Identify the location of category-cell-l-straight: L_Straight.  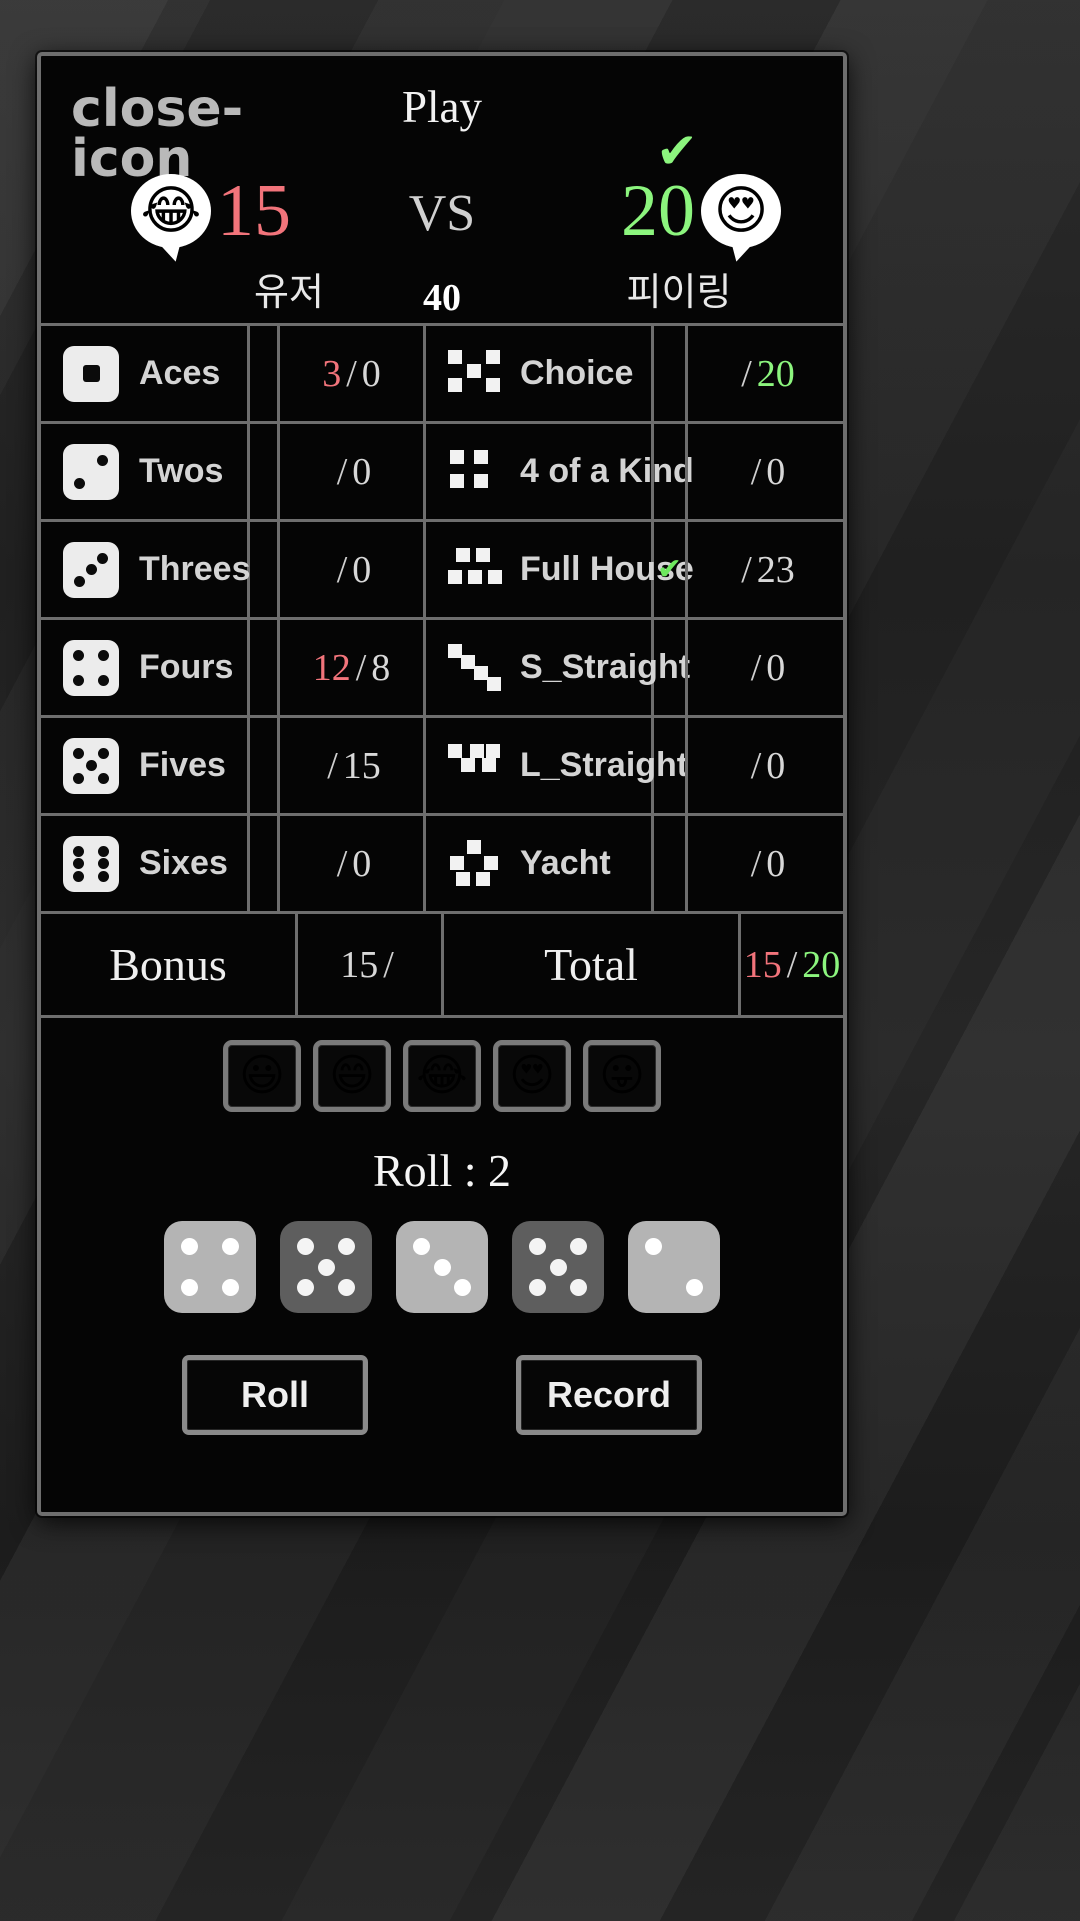
(557, 765).